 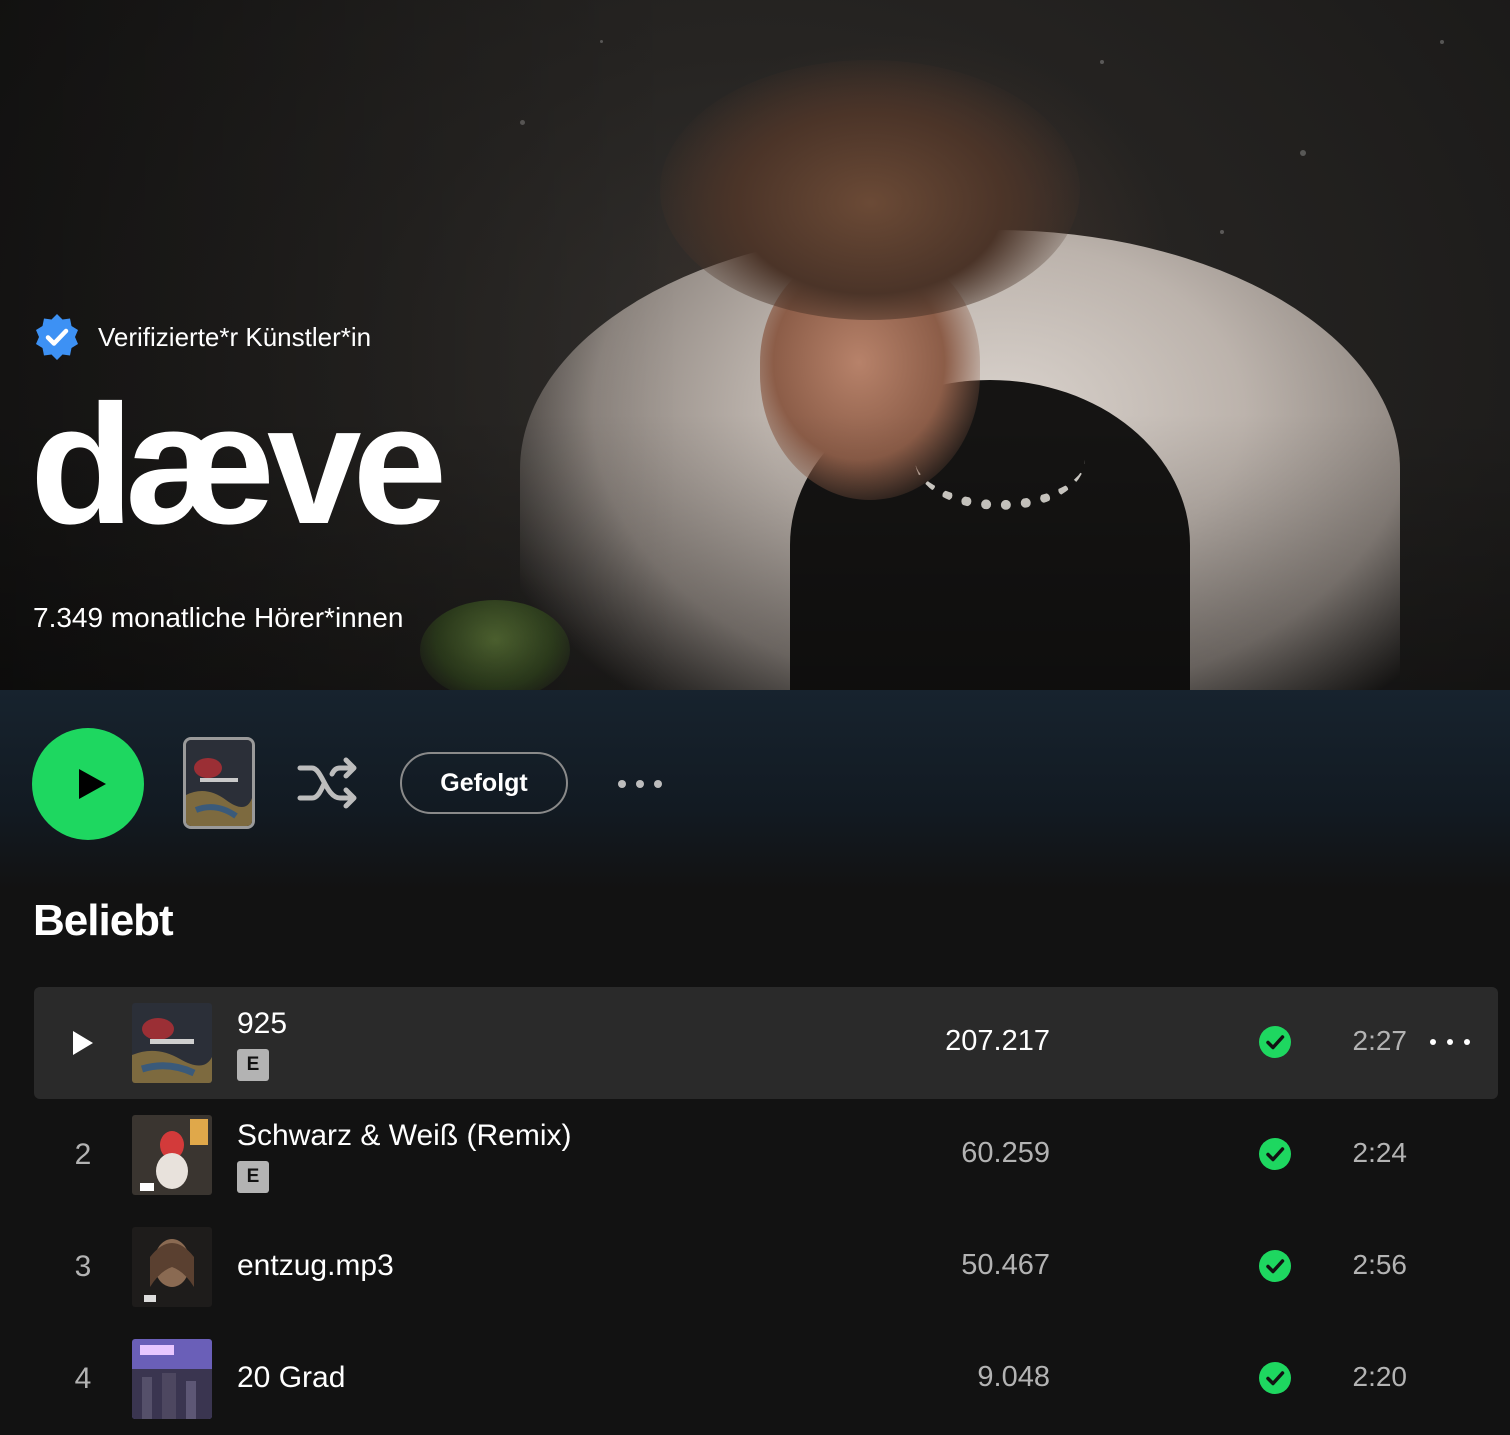 What do you see at coordinates (1380, 1040) in the screenshot?
I see `track-duration: 2:27` at bounding box center [1380, 1040].